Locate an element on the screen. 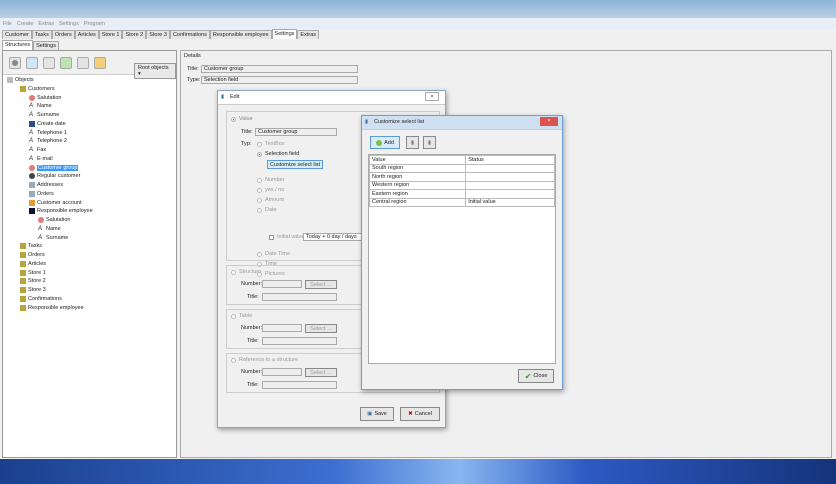 The image size is (836, 484). tree-item: Tasks is located at coordinates (31, 246).